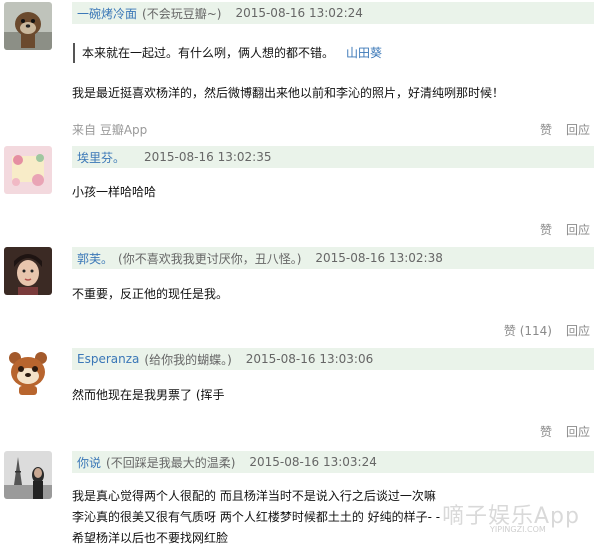  What do you see at coordinates (114, 192) in the screenshot?
I see `comment-line: 小孩一样哈哈哈` at bounding box center [114, 192].